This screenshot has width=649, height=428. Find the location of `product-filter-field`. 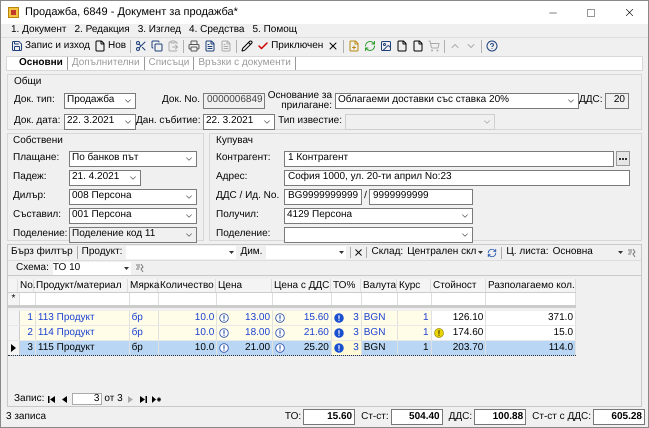

product-filter-field is located at coordinates (181, 252).